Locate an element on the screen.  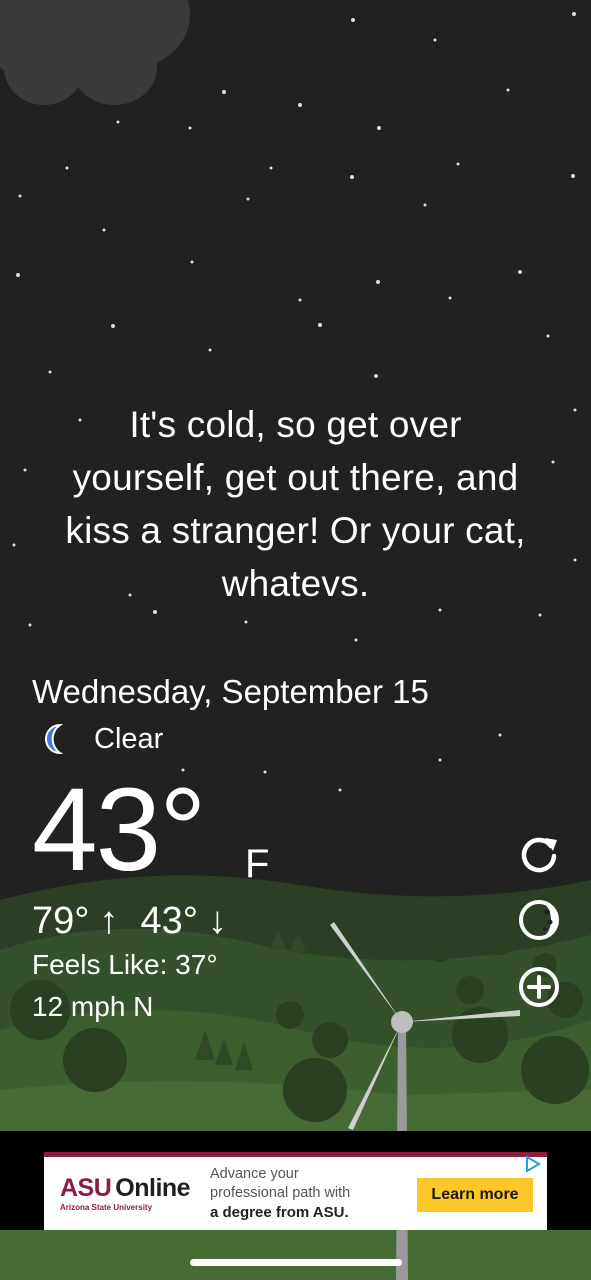
ad-choices-icon is located at coordinates (533, 1164).